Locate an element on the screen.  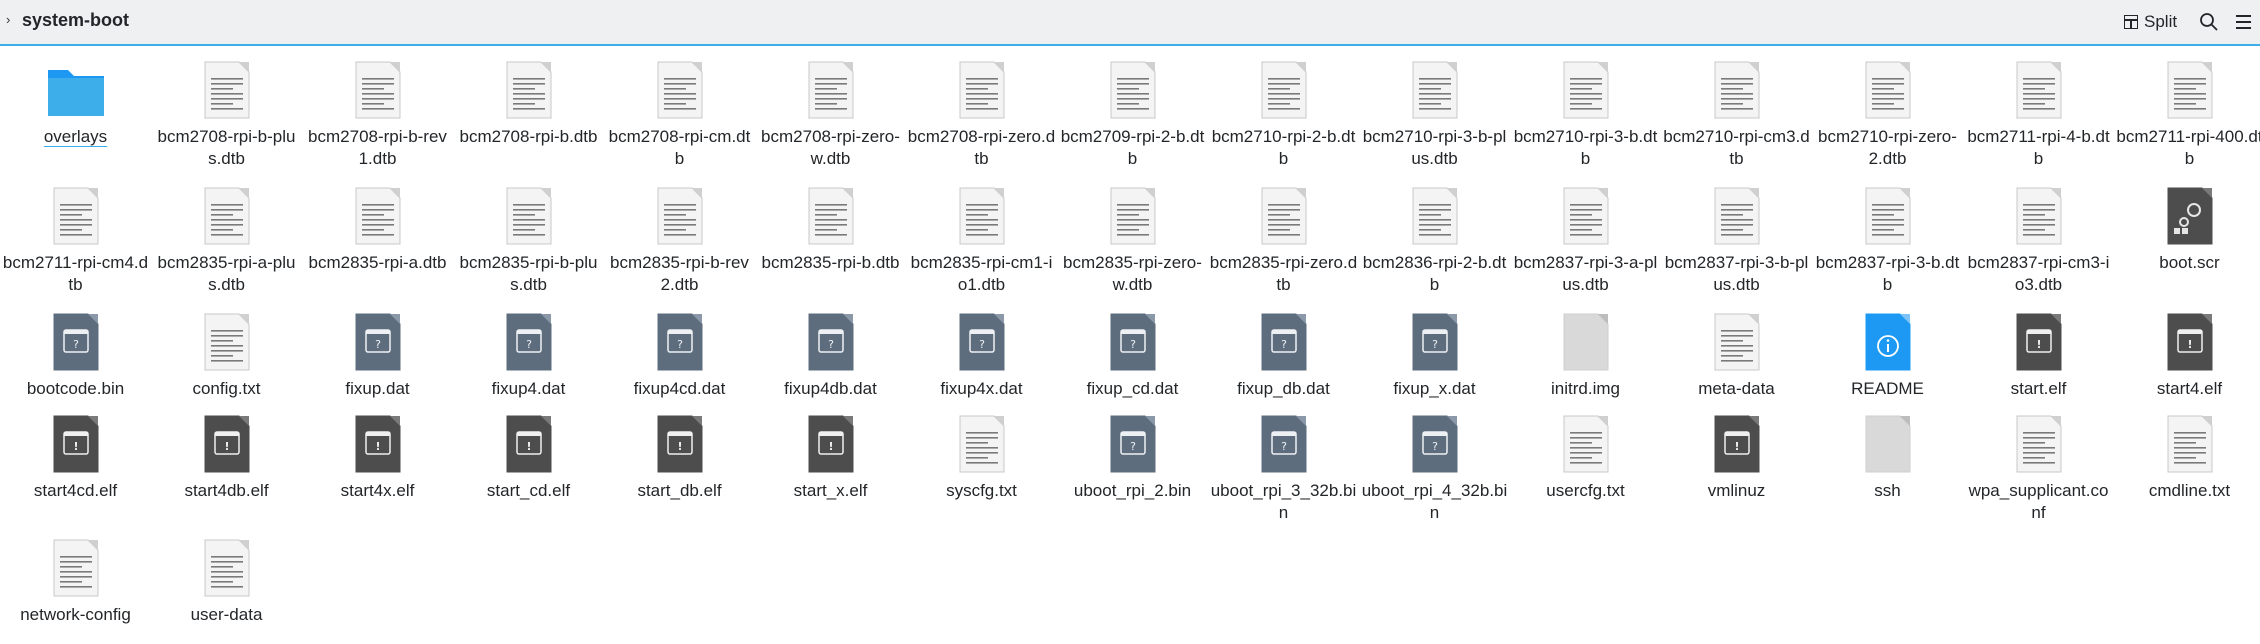
breadcrumb-arrow-icon: › is located at coordinates (8, 19).